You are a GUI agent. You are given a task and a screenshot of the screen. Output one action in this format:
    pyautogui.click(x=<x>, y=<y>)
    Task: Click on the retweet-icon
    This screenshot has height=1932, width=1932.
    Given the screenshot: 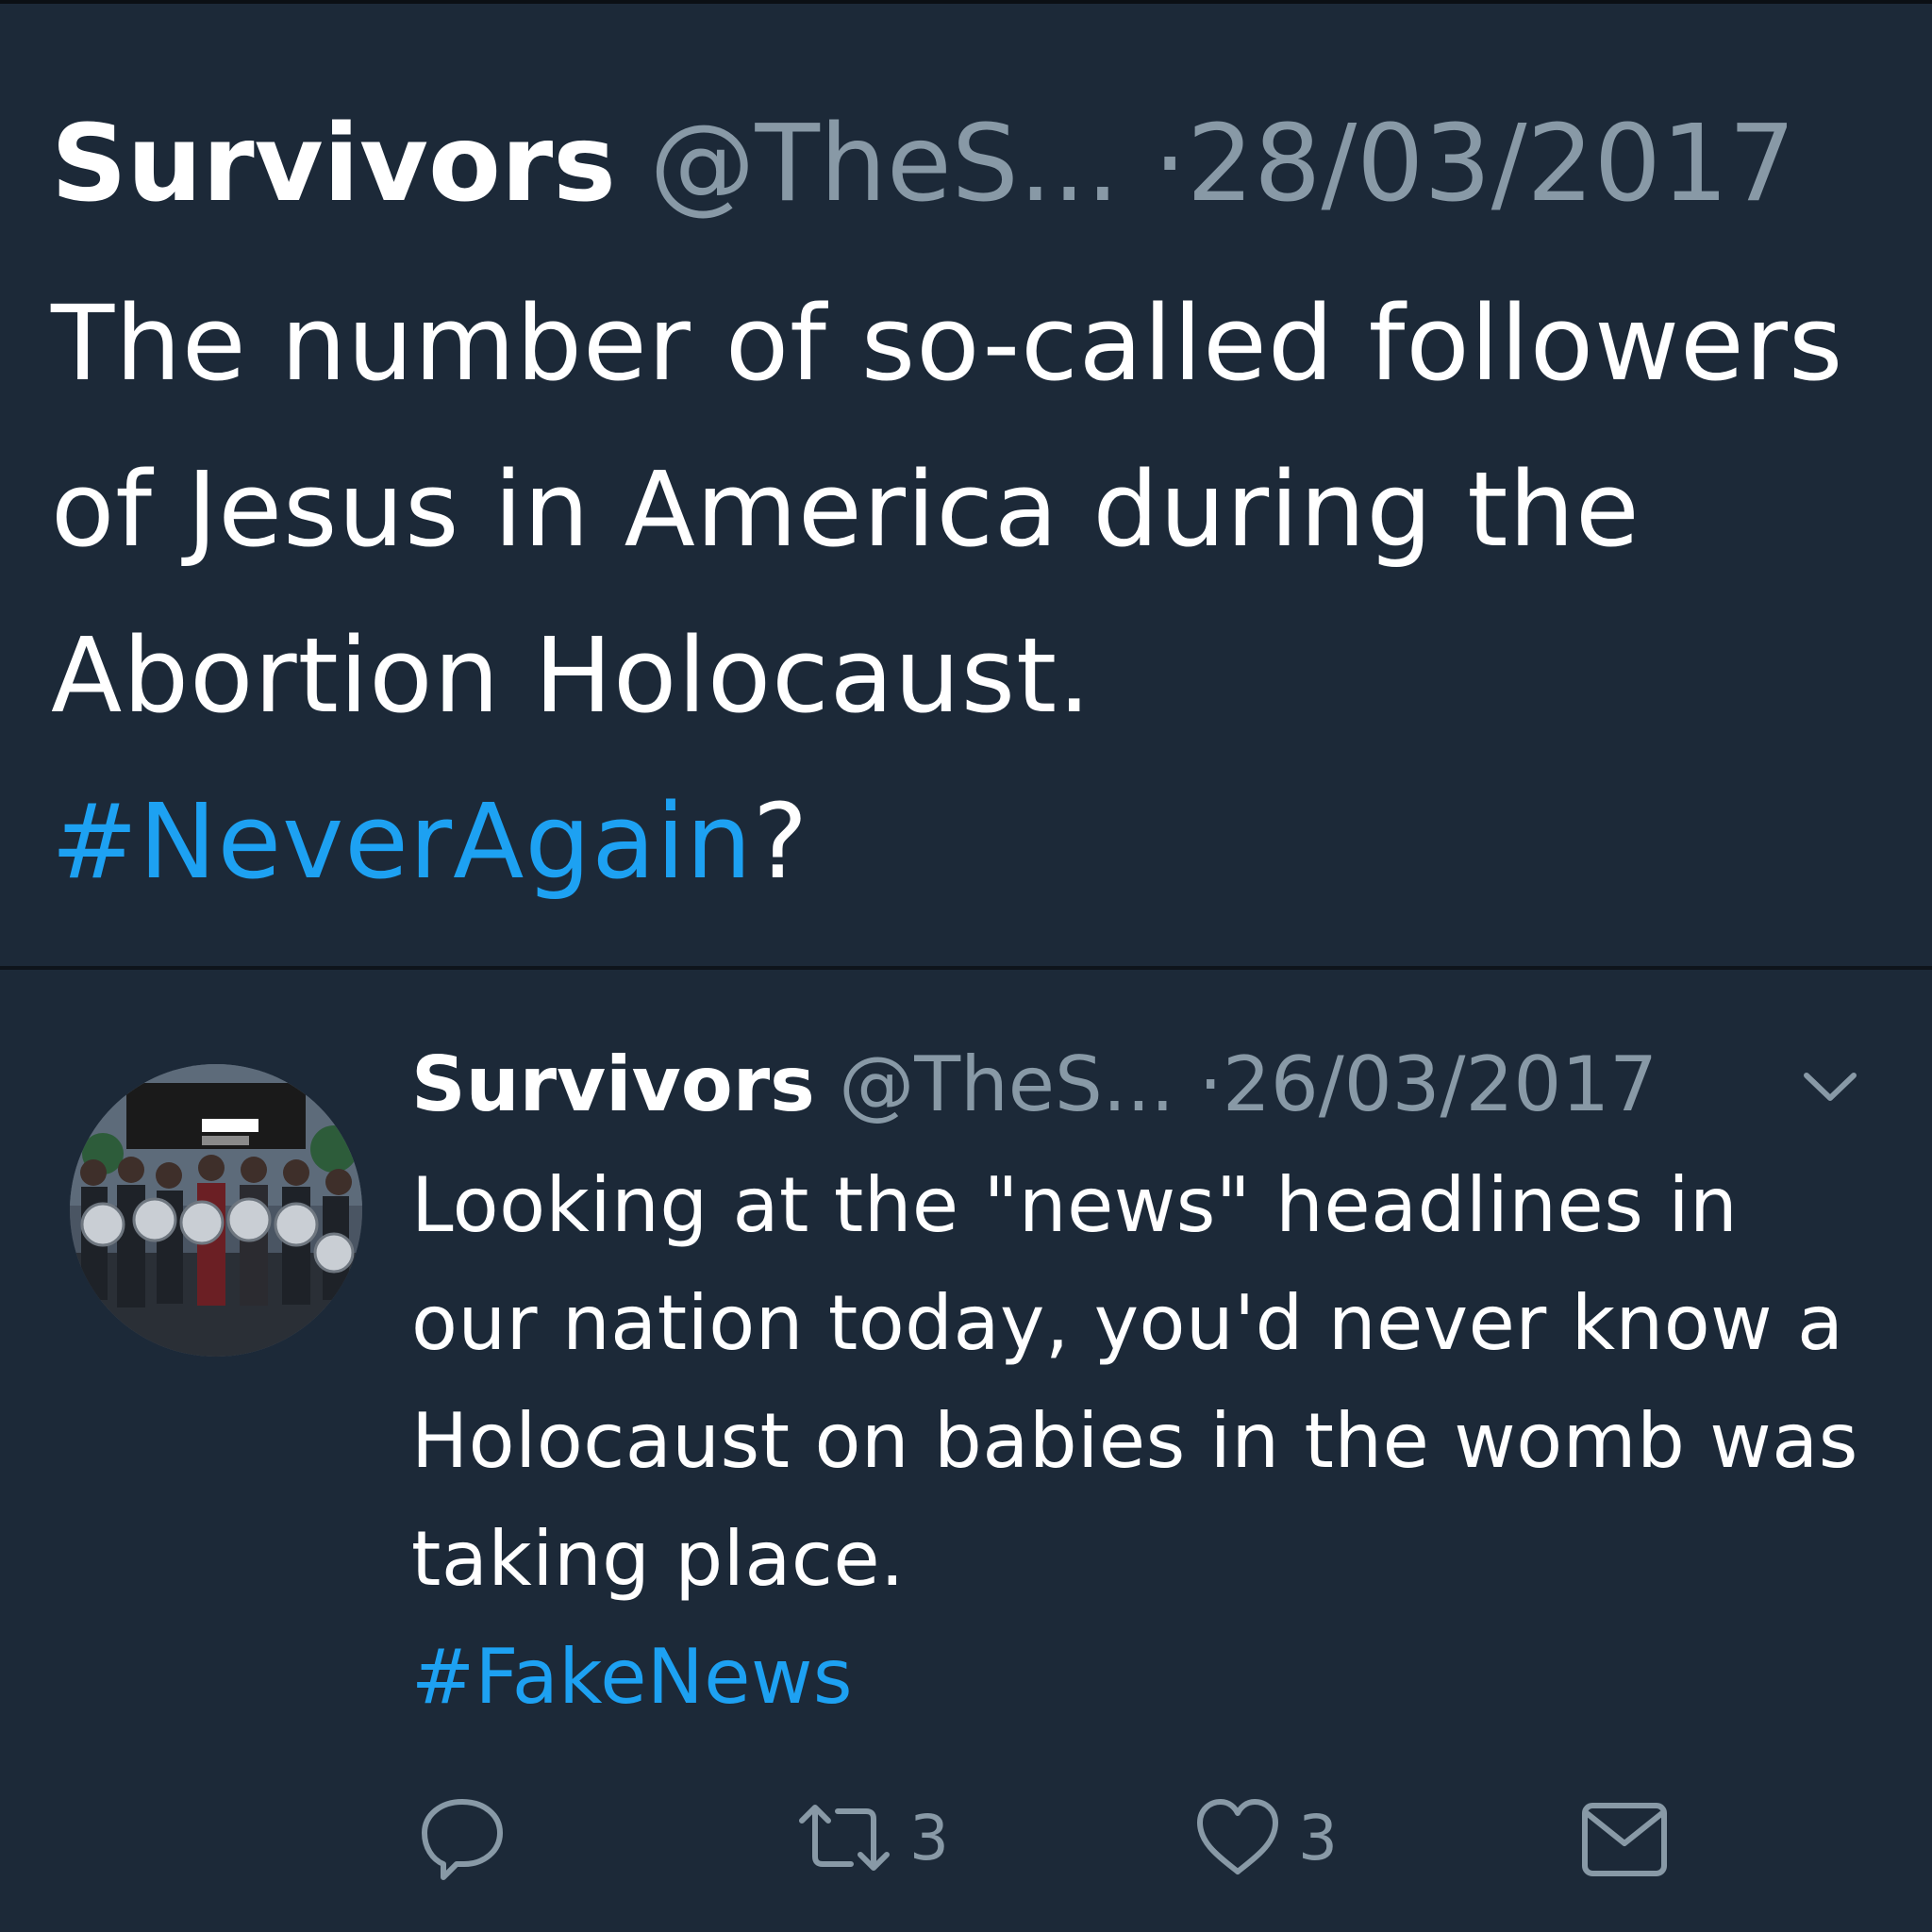 What is the action you would take?
    pyautogui.click(x=844, y=1838)
    